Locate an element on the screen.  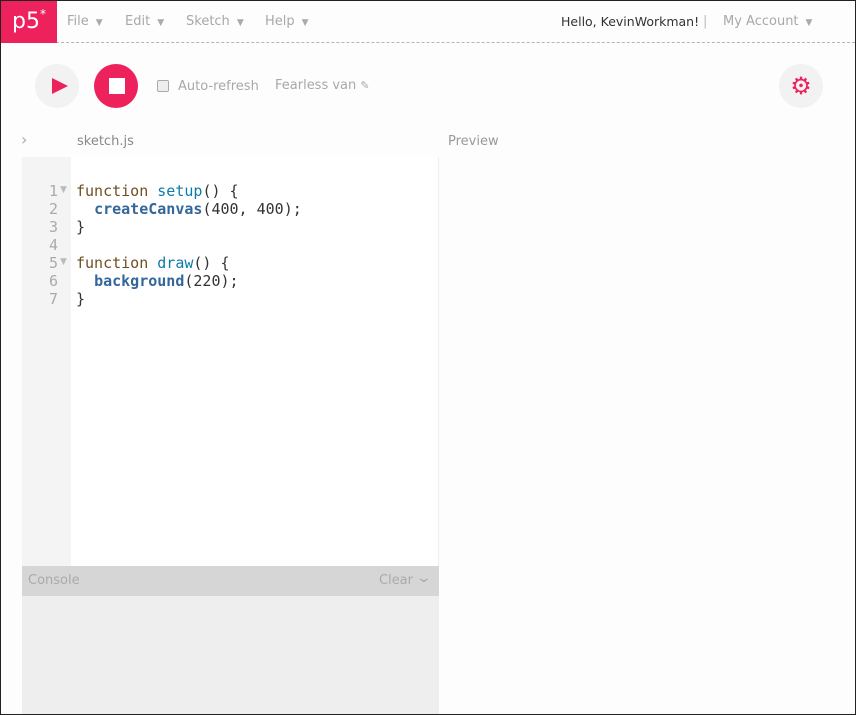
console-clear-button: Clear is located at coordinates (396, 580).